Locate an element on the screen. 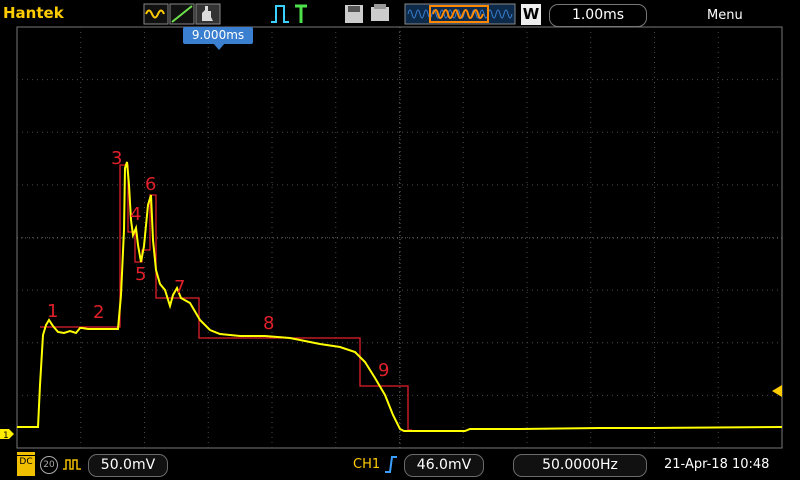 Image resolution: width=800 pixels, height=480 pixels. annotation-4: 4 is located at coordinates (135, 214).